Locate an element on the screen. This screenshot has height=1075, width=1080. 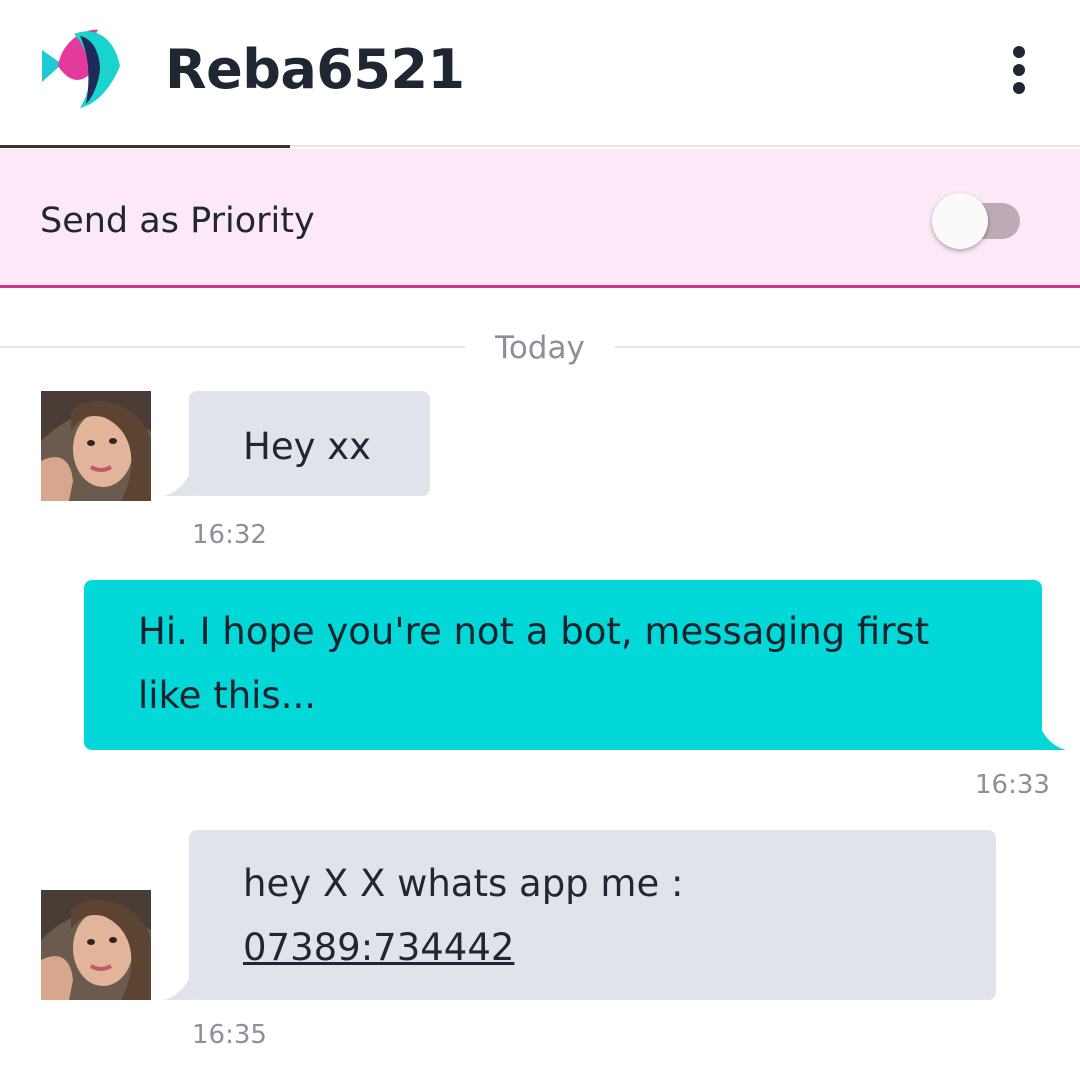
priority-label: Send as Priority is located at coordinates (177, 221).